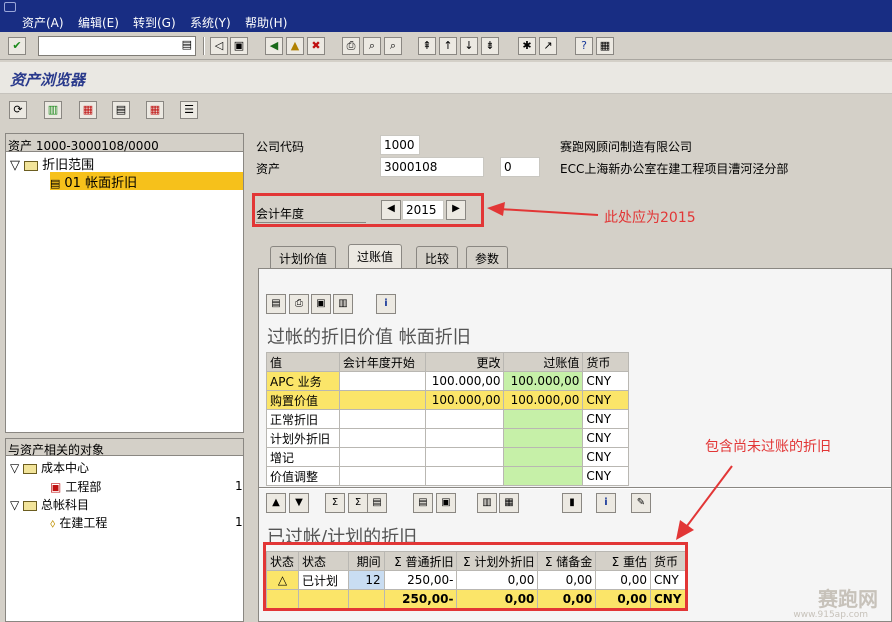 The width and height of the screenshot is (892, 622). Describe the element at coordinates (299, 503) in the screenshot. I see `filter-icon: ▼` at that location.